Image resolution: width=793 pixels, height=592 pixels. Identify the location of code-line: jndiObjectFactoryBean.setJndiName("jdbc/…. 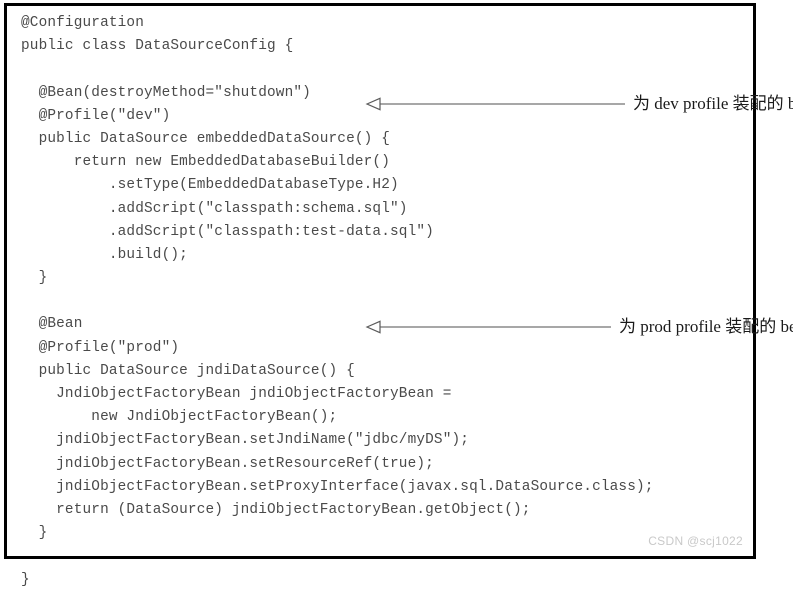
(245, 440).